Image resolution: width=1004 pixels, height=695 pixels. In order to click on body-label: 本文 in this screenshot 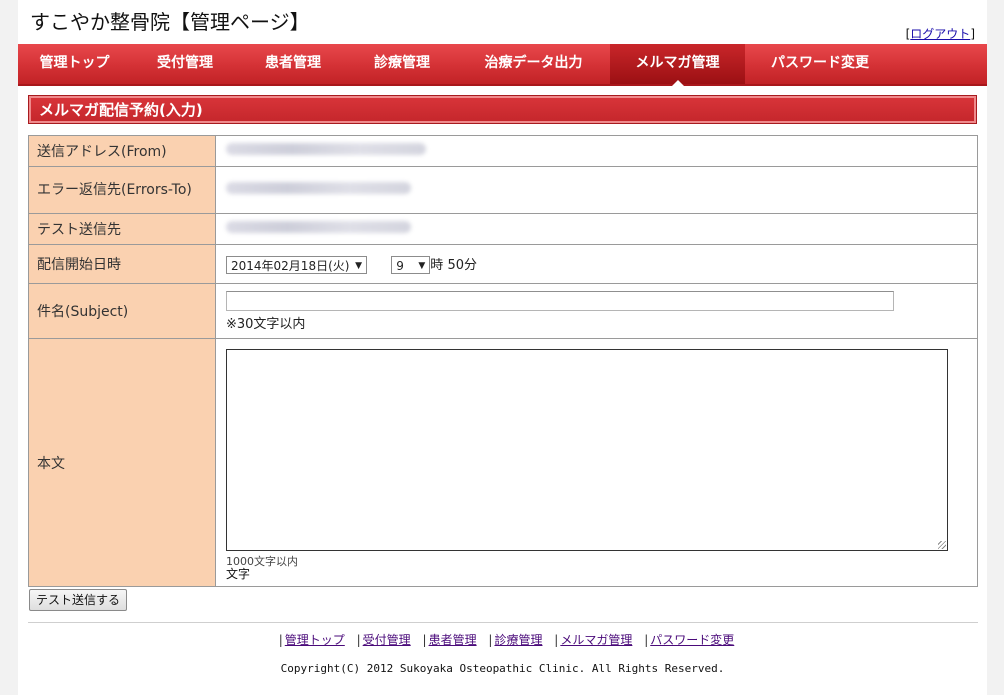, I will do `click(122, 462)`.